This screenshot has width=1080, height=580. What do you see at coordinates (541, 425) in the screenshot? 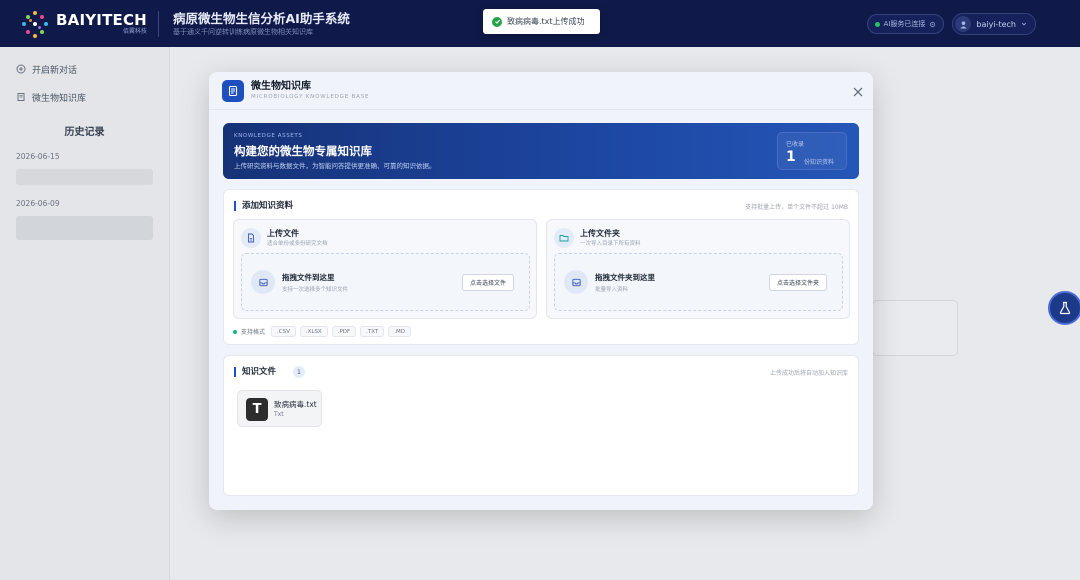
I see `knowledge-files-section: 知识文件 1 上传成功后将自动加入知识库 T 致病病毒.txt Txt` at bounding box center [541, 425].